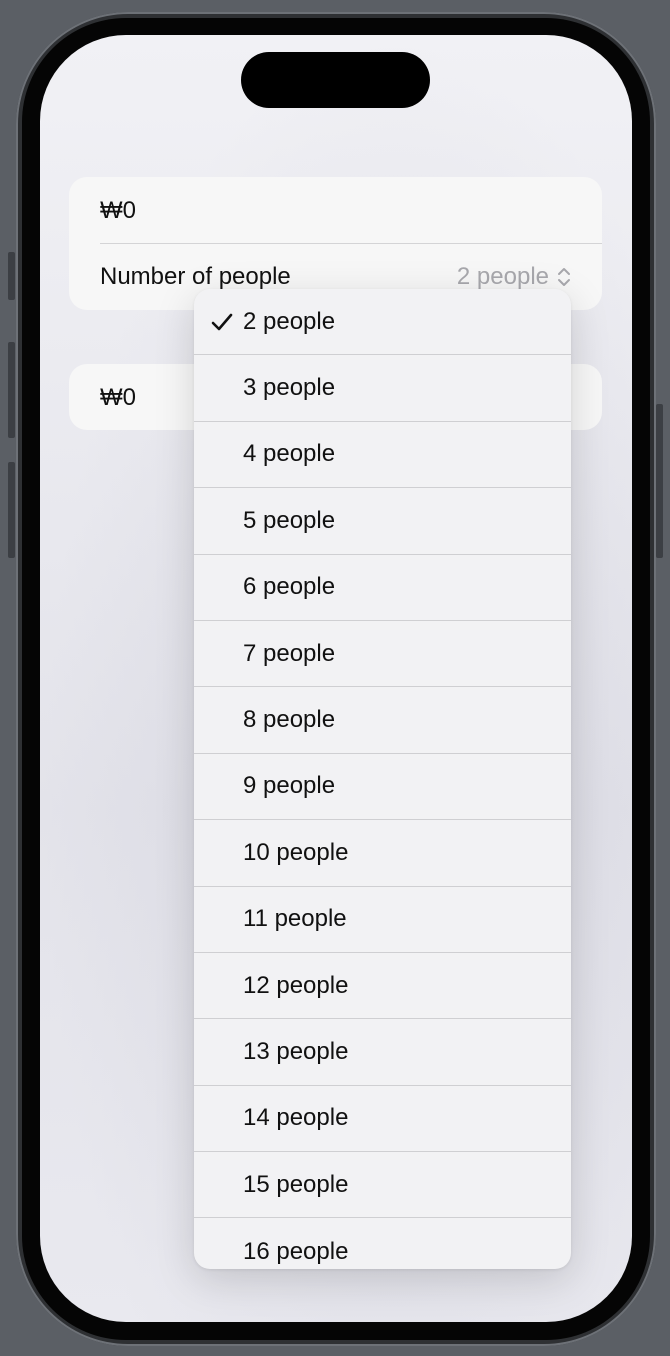  I want to click on picker-option-label: 16 people, so click(296, 1251).